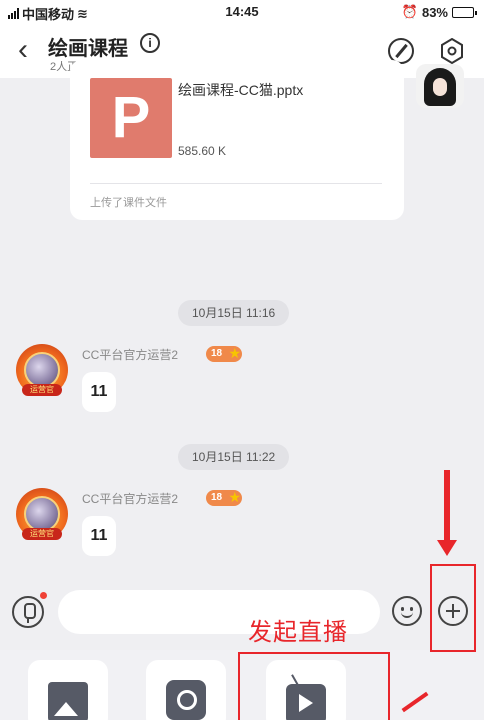 This screenshot has width=484, height=720. I want to click on message-timestamp: 10月15日 11:16, so click(234, 313).